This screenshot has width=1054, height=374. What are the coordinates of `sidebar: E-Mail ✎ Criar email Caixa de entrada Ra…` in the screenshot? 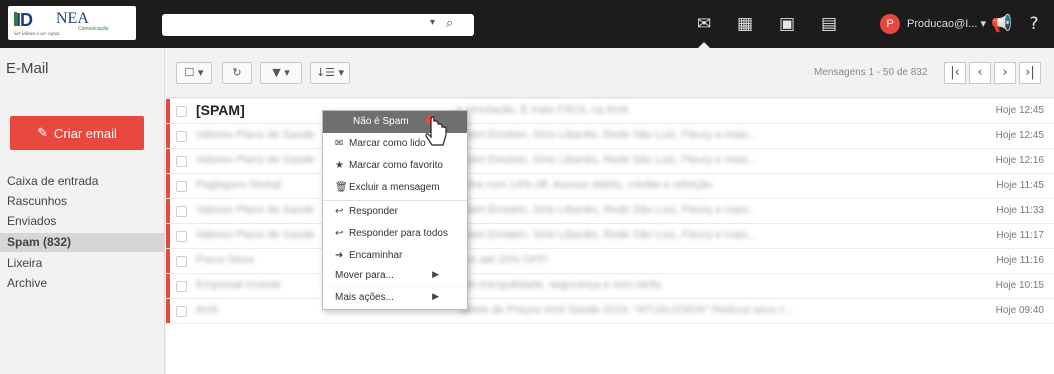 It's located at (82, 211).